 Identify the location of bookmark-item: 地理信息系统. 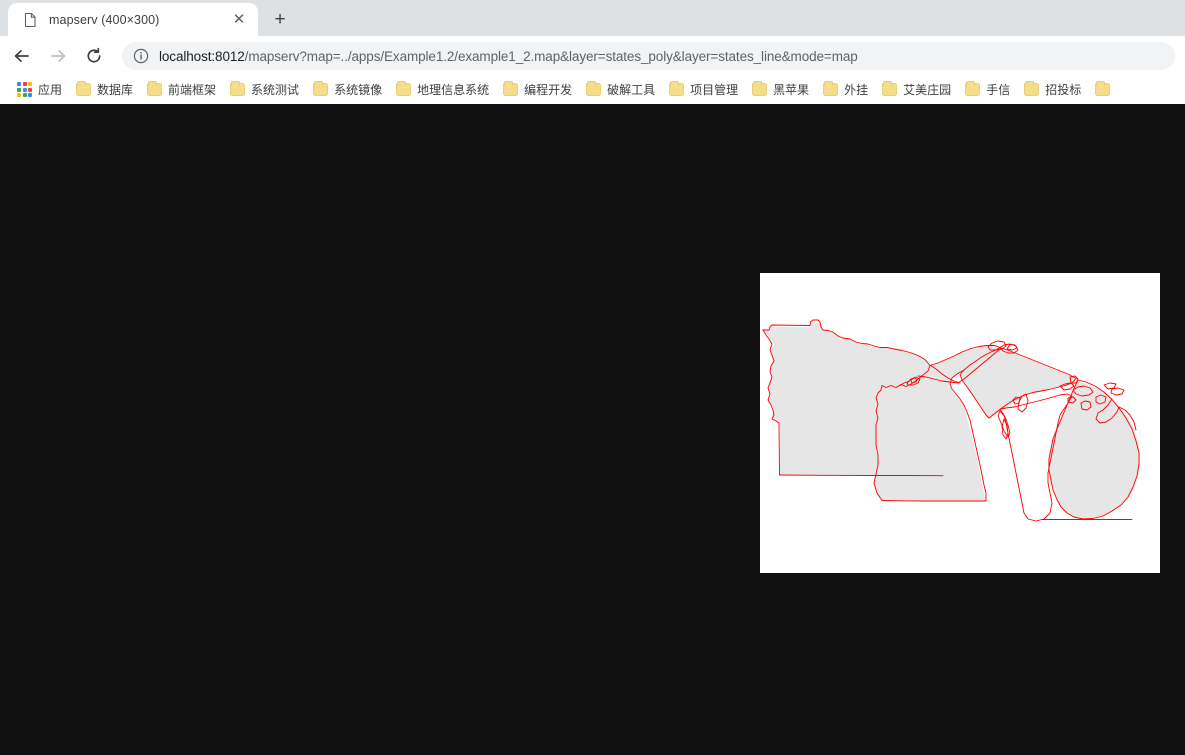
(442, 90).